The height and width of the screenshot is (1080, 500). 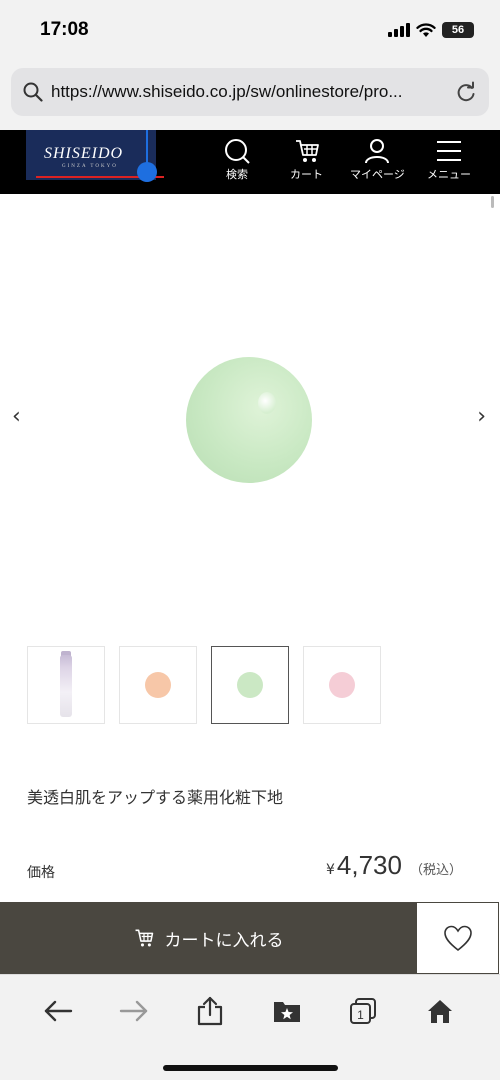 What do you see at coordinates (377, 174) in the screenshot?
I see `nav-mypage-label: マイページ` at bounding box center [377, 174].